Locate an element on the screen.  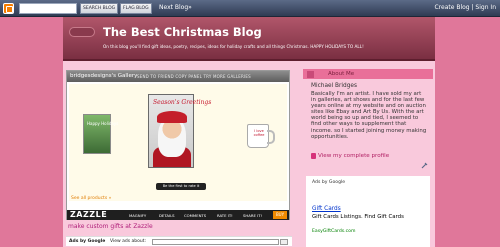
comments-button: COMMENTS is located at coordinates (195, 215).